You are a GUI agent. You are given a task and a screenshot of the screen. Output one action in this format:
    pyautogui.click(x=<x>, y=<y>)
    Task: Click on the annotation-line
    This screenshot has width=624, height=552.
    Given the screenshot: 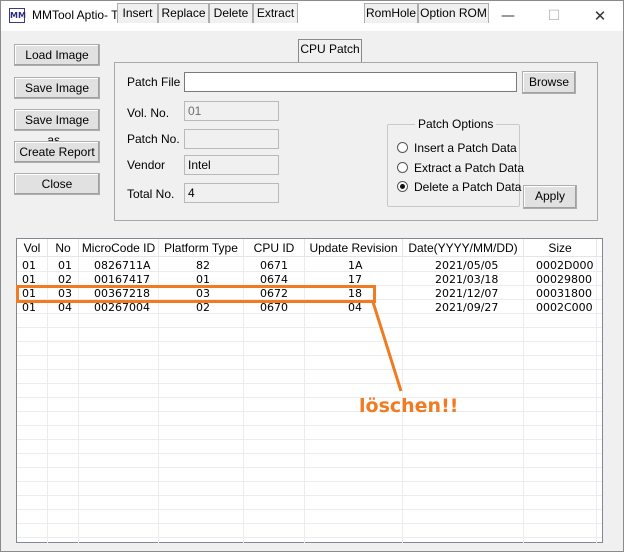 What is the action you would take?
    pyautogui.click(x=387, y=346)
    